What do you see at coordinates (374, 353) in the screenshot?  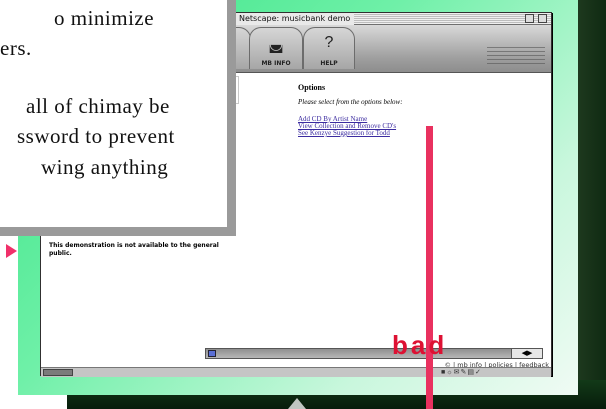 I see `horizontal-scrollbar` at bounding box center [374, 353].